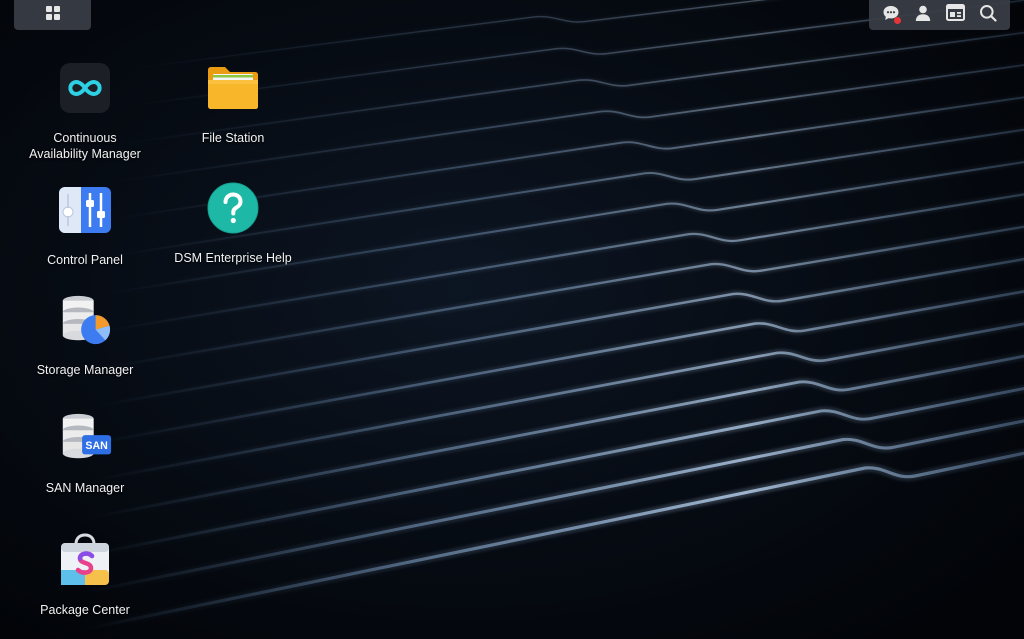 The image size is (1024, 639). I want to click on desktop-app-dsm-enterprise-help: DSM Enterprise Help, so click(233, 223).